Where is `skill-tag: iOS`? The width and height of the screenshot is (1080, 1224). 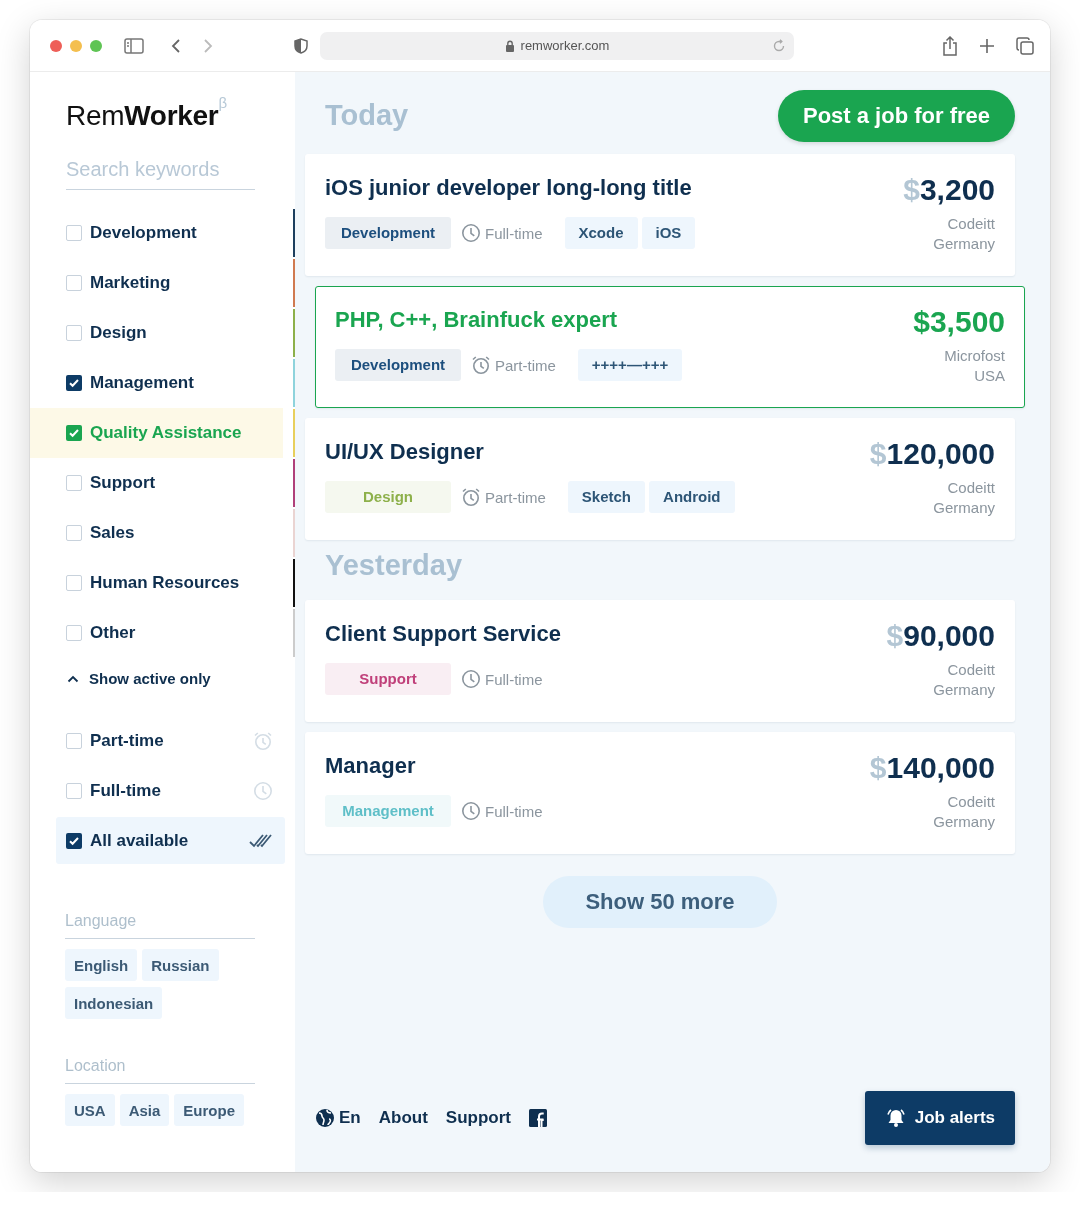
skill-tag: iOS is located at coordinates (668, 233).